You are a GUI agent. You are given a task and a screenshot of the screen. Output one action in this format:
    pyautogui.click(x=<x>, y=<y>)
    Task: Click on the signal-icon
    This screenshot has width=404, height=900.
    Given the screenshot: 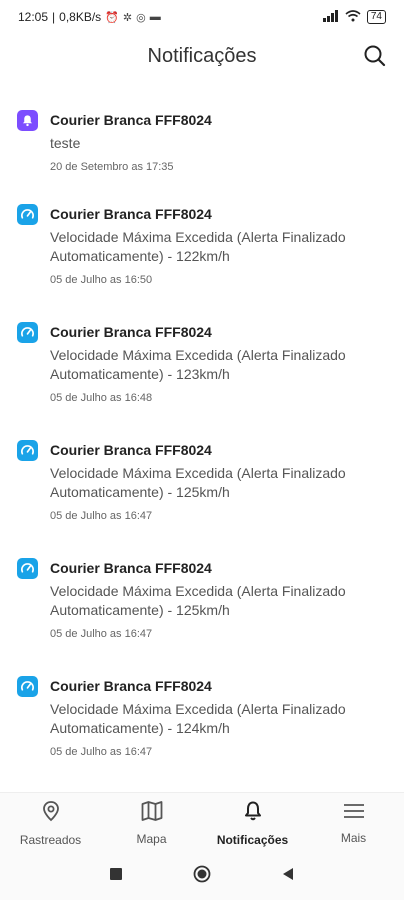 What is the action you would take?
    pyautogui.click(x=330, y=17)
    